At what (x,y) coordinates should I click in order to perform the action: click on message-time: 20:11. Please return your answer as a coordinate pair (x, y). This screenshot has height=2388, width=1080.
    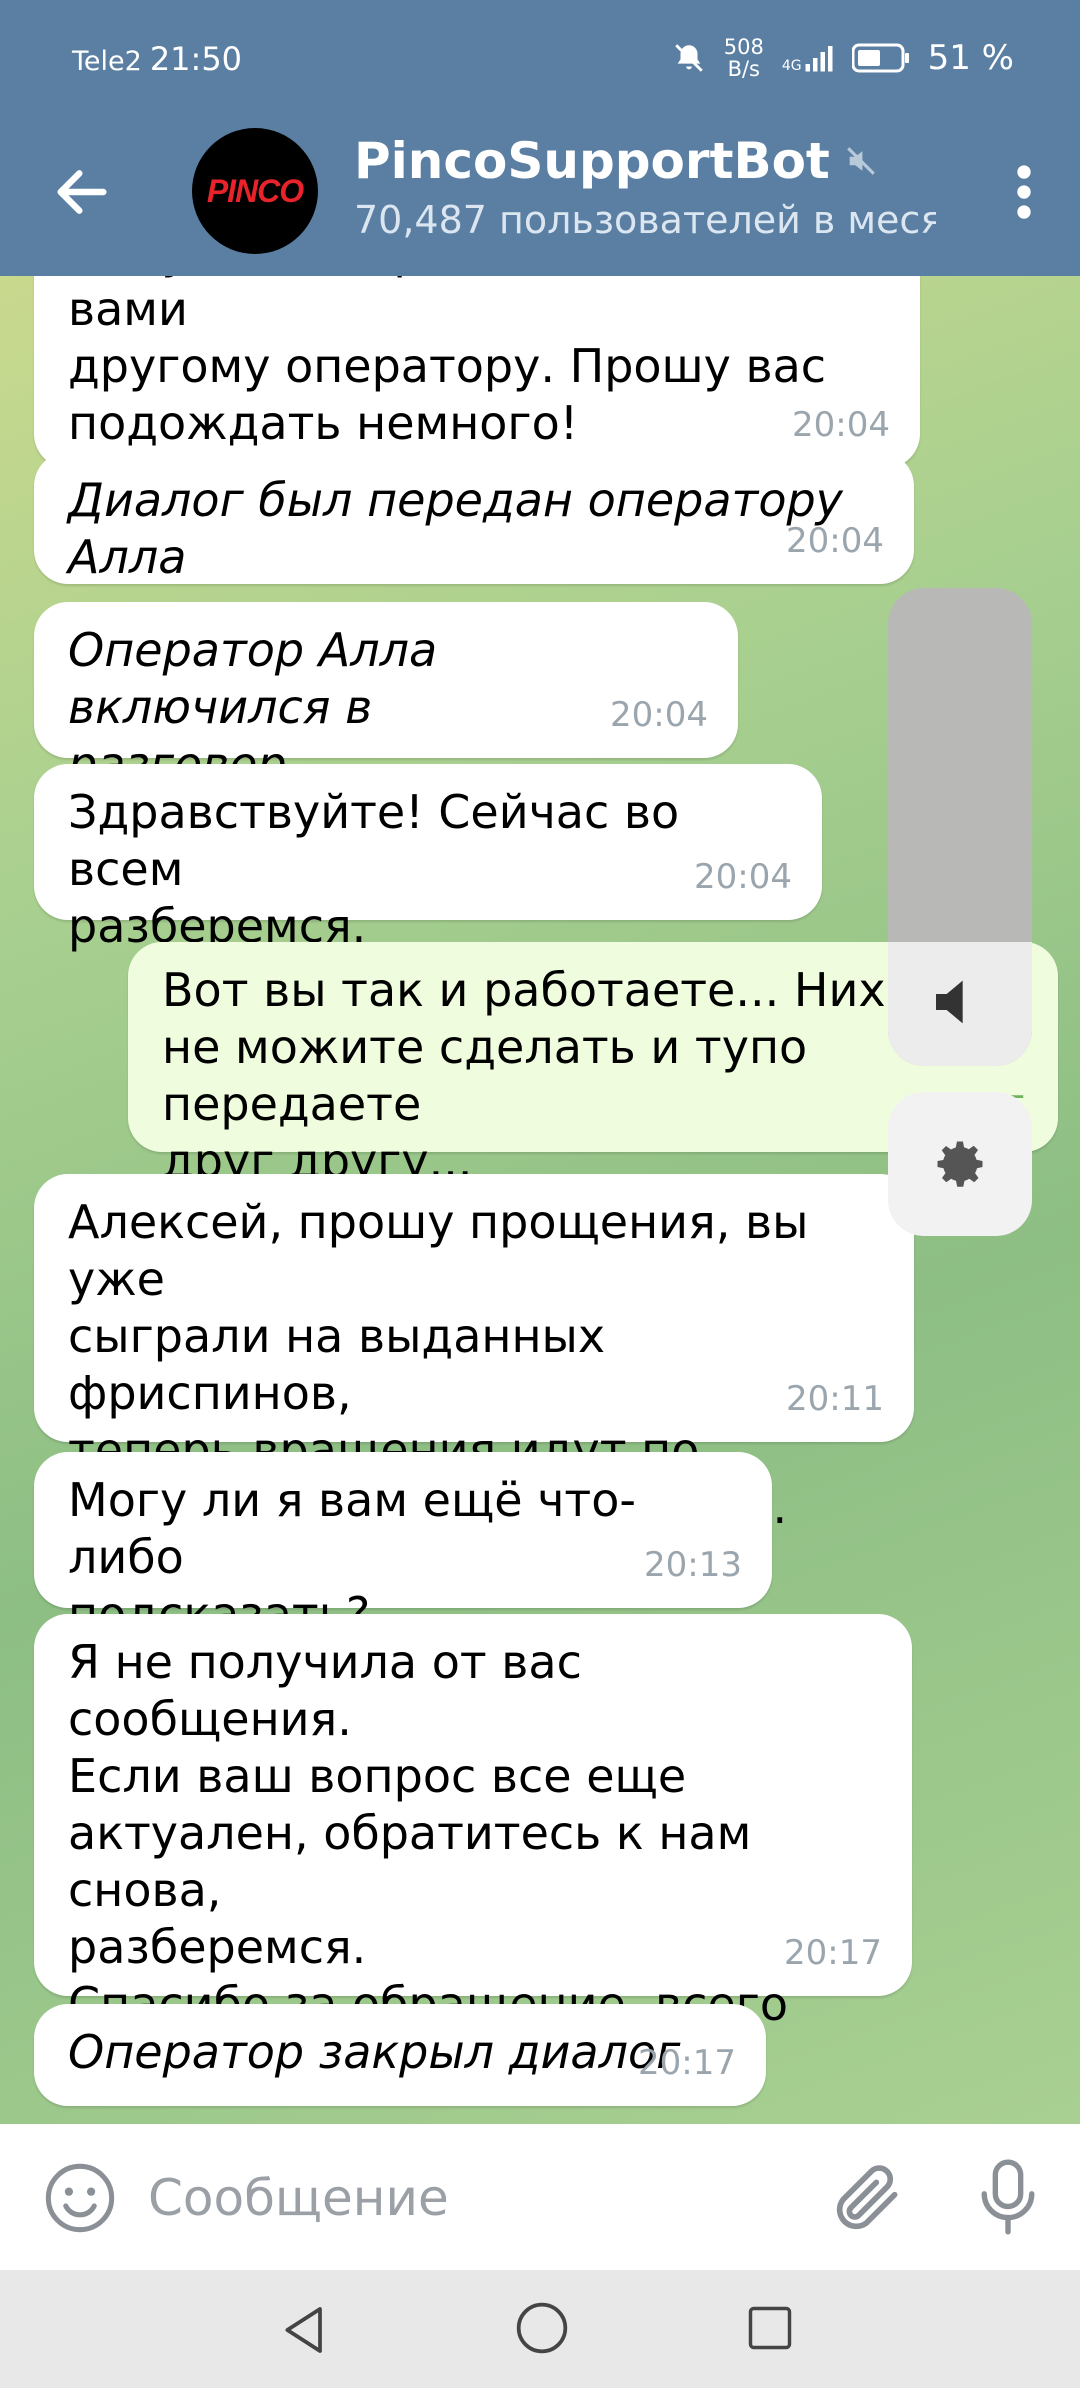
    Looking at the image, I should click on (835, 1399).